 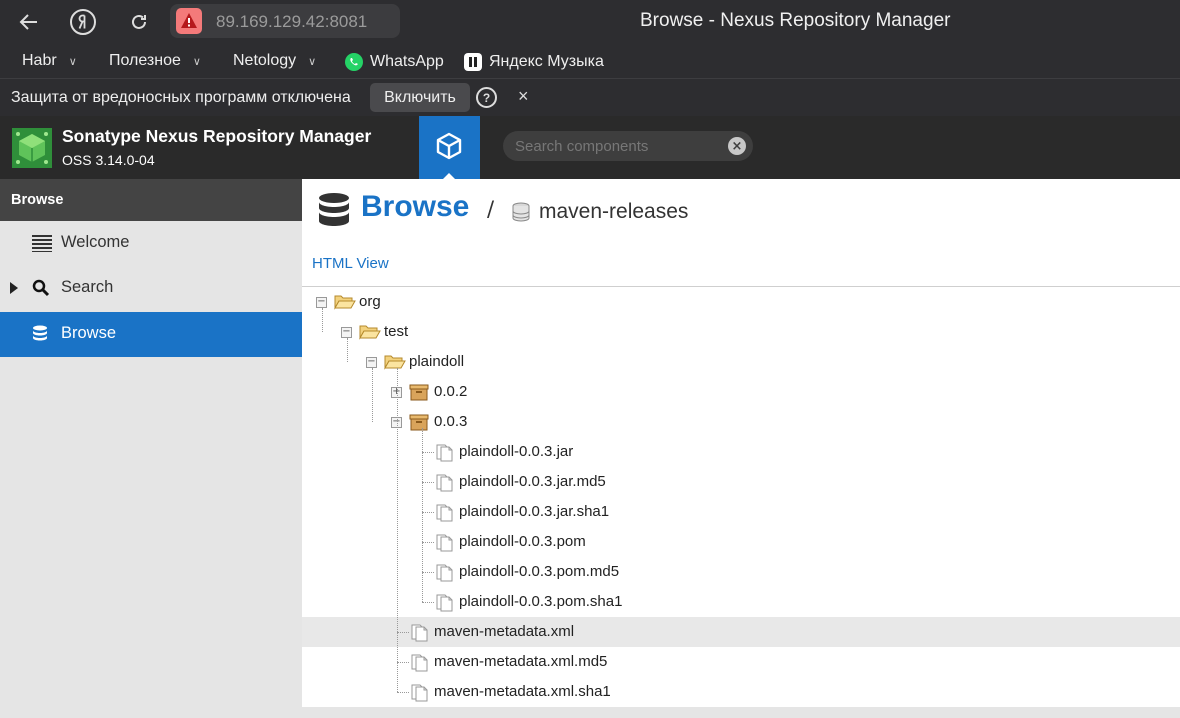 I want to click on tree-node: − test, so click(x=741, y=332).